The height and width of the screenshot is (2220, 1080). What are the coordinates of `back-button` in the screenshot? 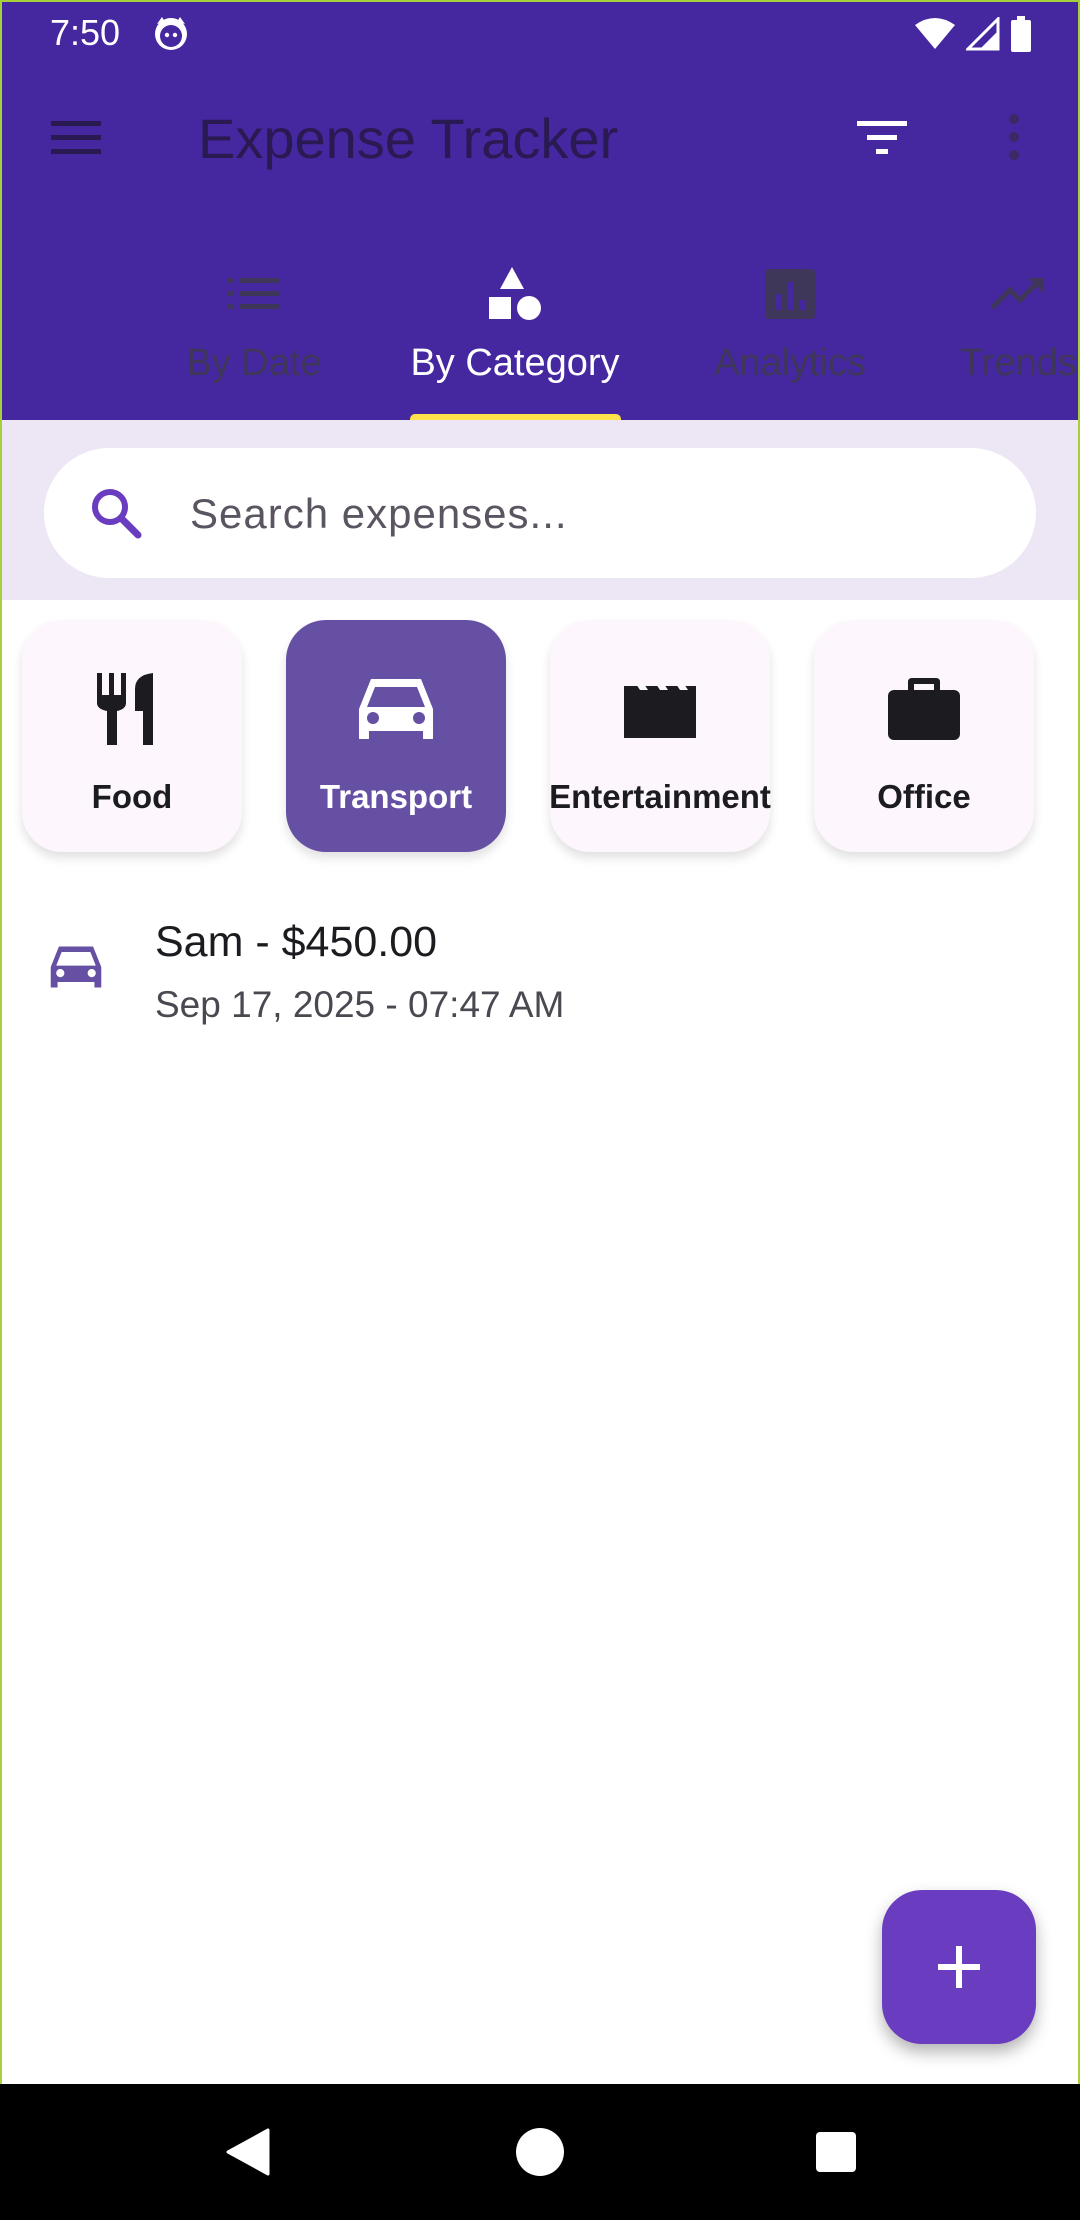 It's located at (248, 2152).